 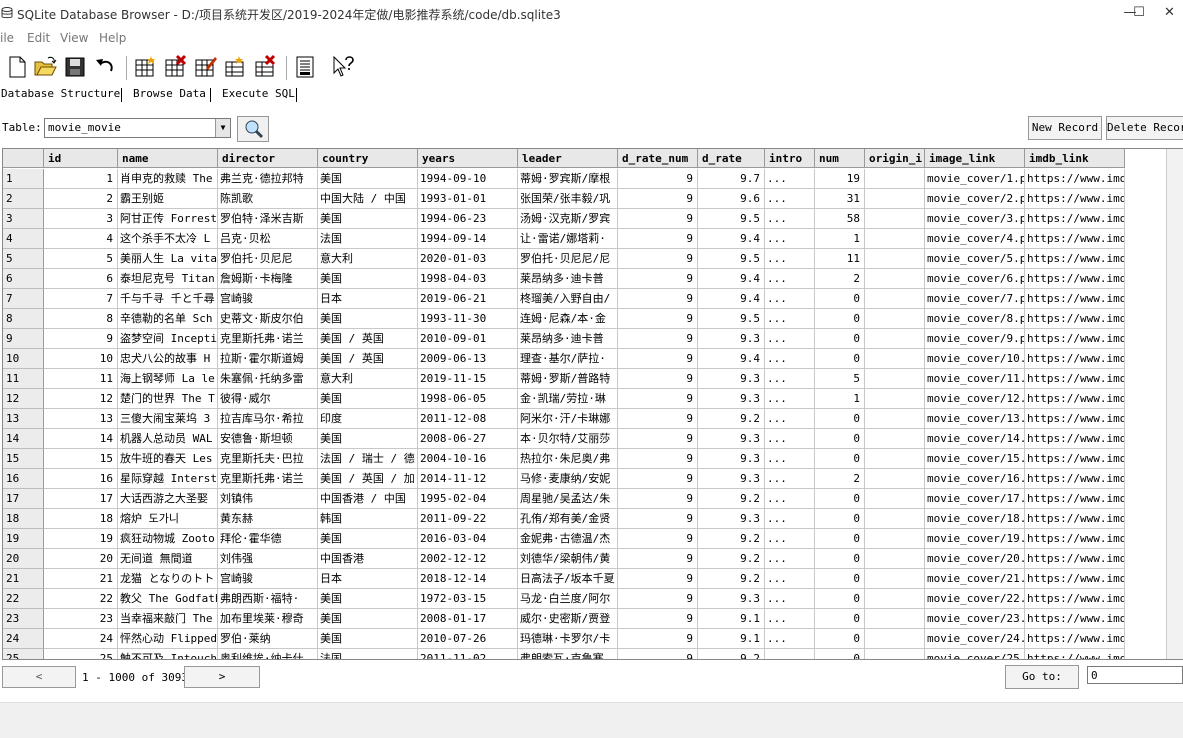 What do you see at coordinates (23, 339) in the screenshot?
I see `row-header: 9` at bounding box center [23, 339].